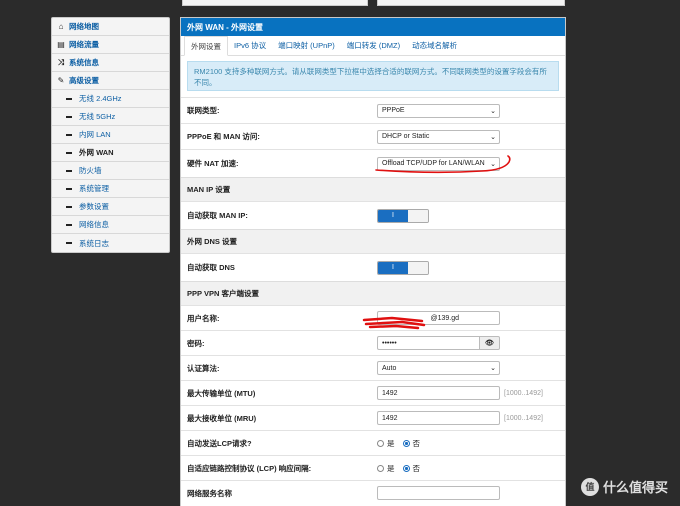  What do you see at coordinates (380, 443) in the screenshot?
I see `radio-dot` at bounding box center [380, 443].